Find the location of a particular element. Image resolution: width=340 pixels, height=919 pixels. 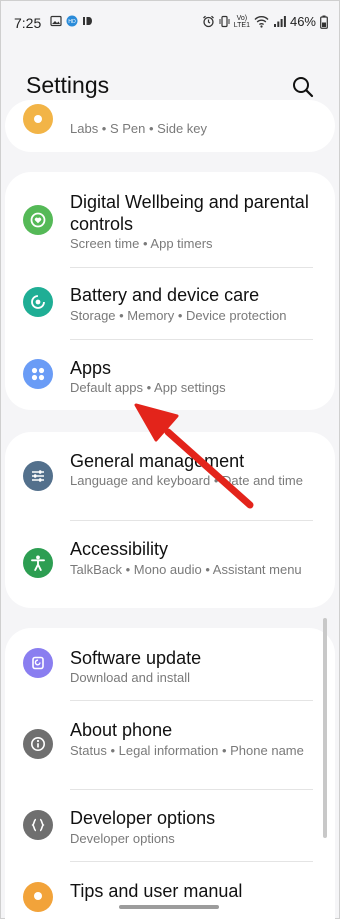

card-advanced-features-partial: Labs • S Pen • Side key is located at coordinates (170, 126).